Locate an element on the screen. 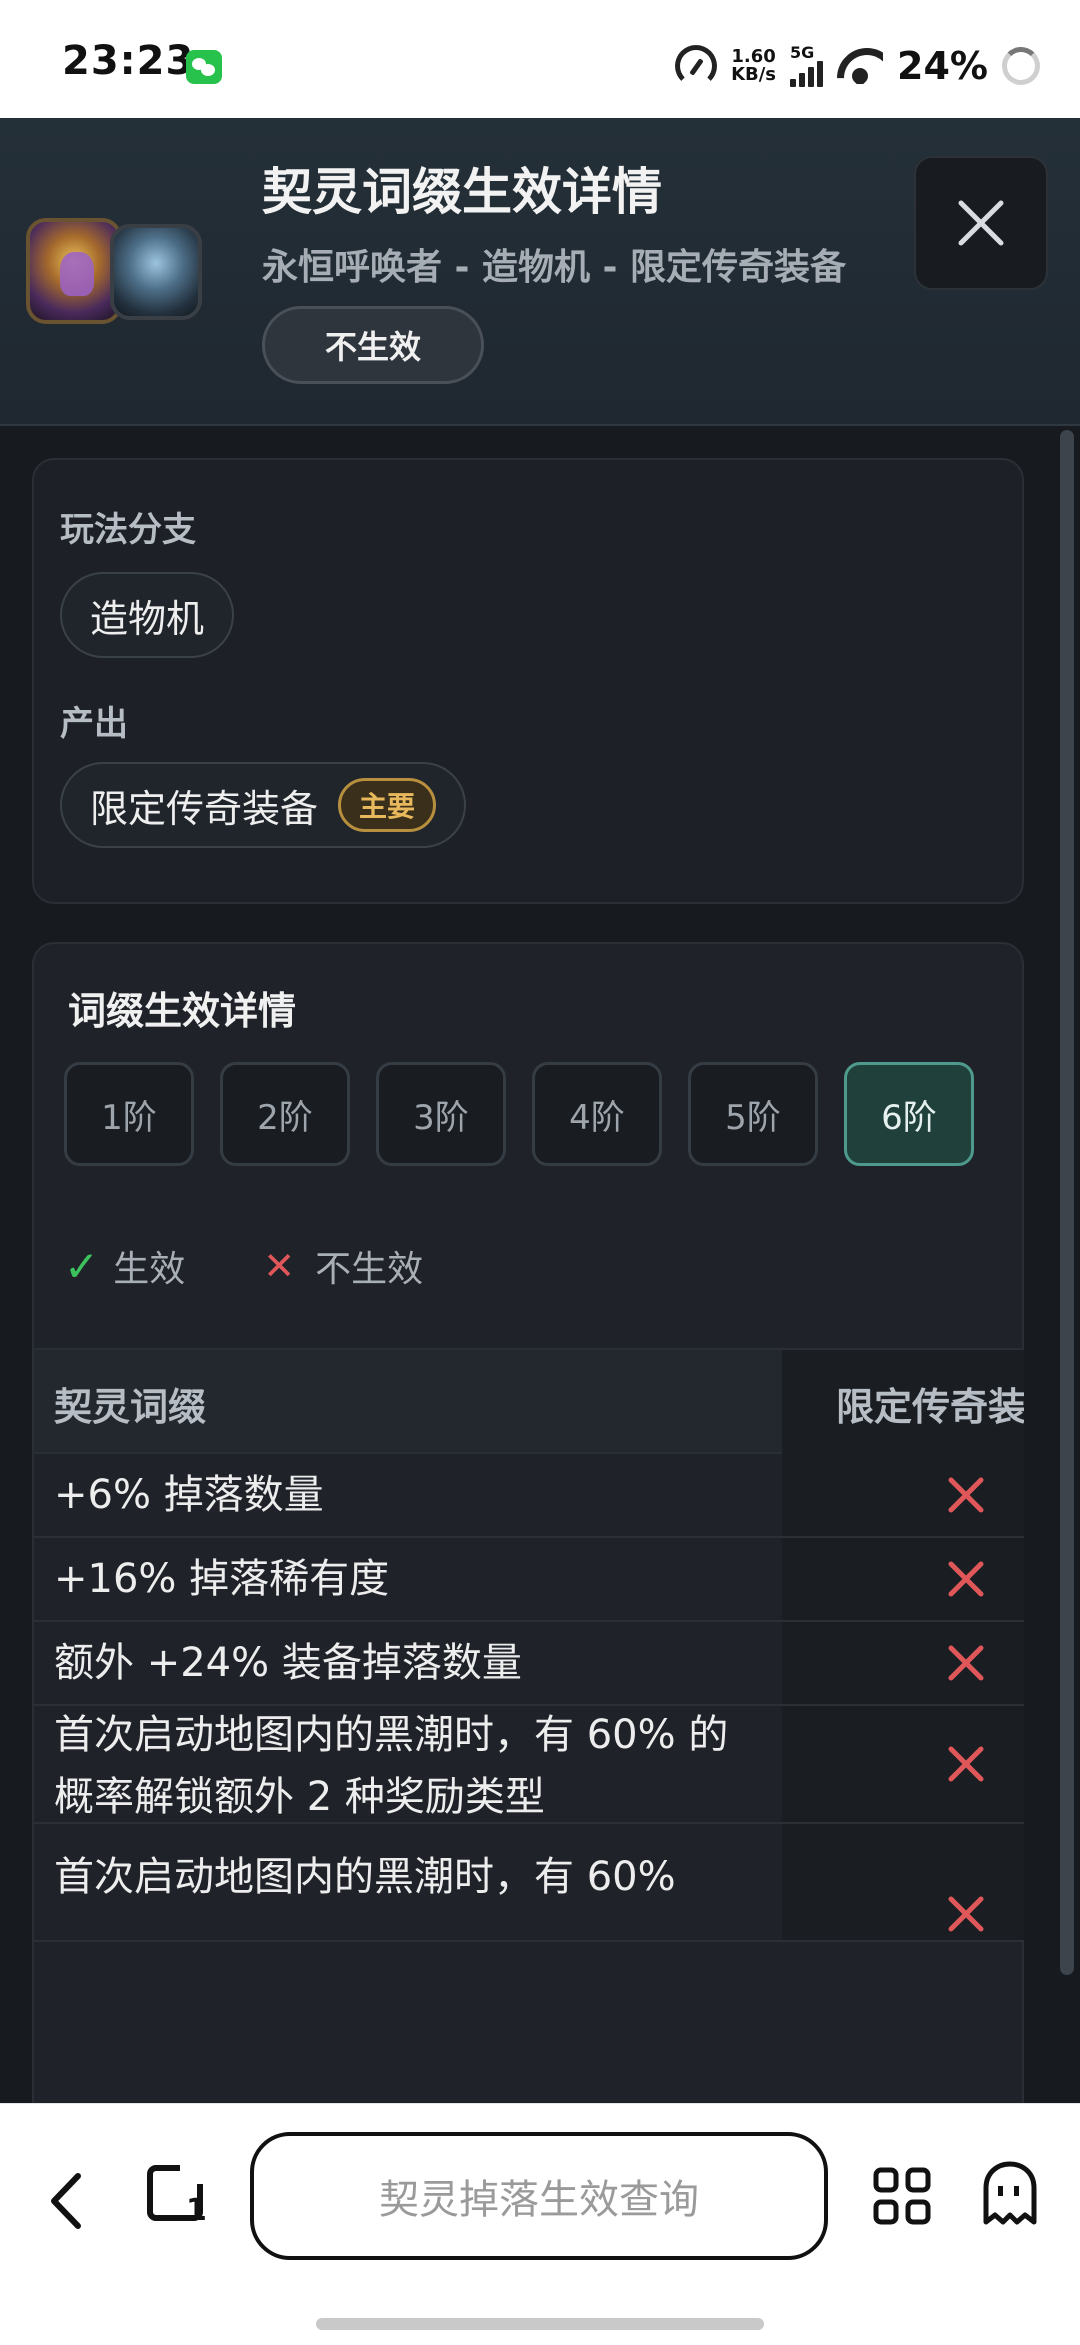 Image resolution: width=1080 pixels, height=2345 pixels. tier-button-1: 1阶 is located at coordinates (129, 1114).